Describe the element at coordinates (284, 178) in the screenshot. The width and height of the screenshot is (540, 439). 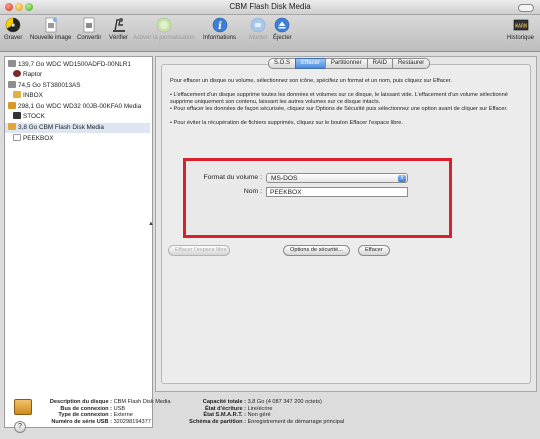
I see `format-select-value: MS-DOS` at that location.